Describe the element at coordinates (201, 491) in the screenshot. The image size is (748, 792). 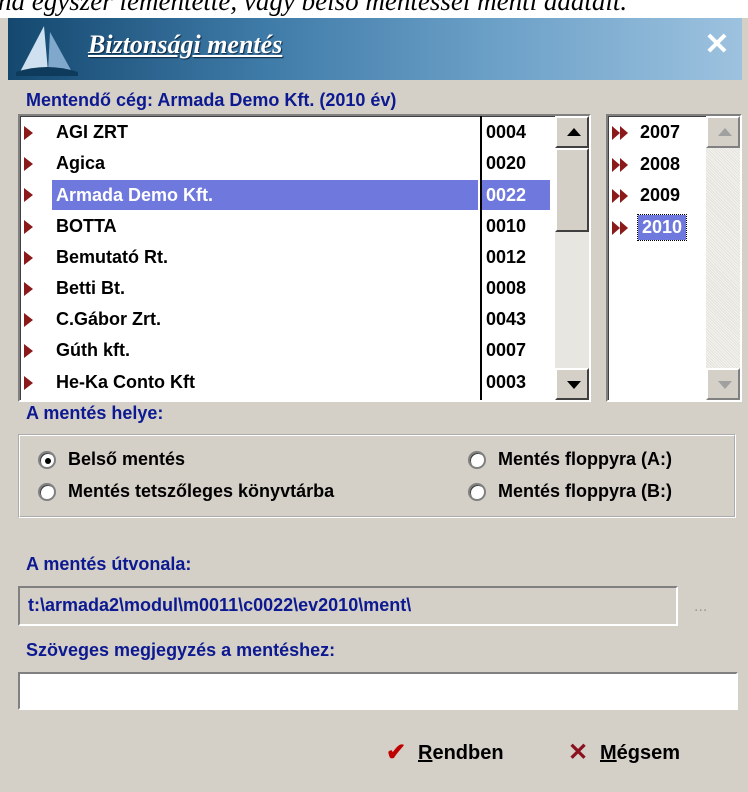
I see `radio-label: Mentés tetszőleges könyvtárba` at that location.